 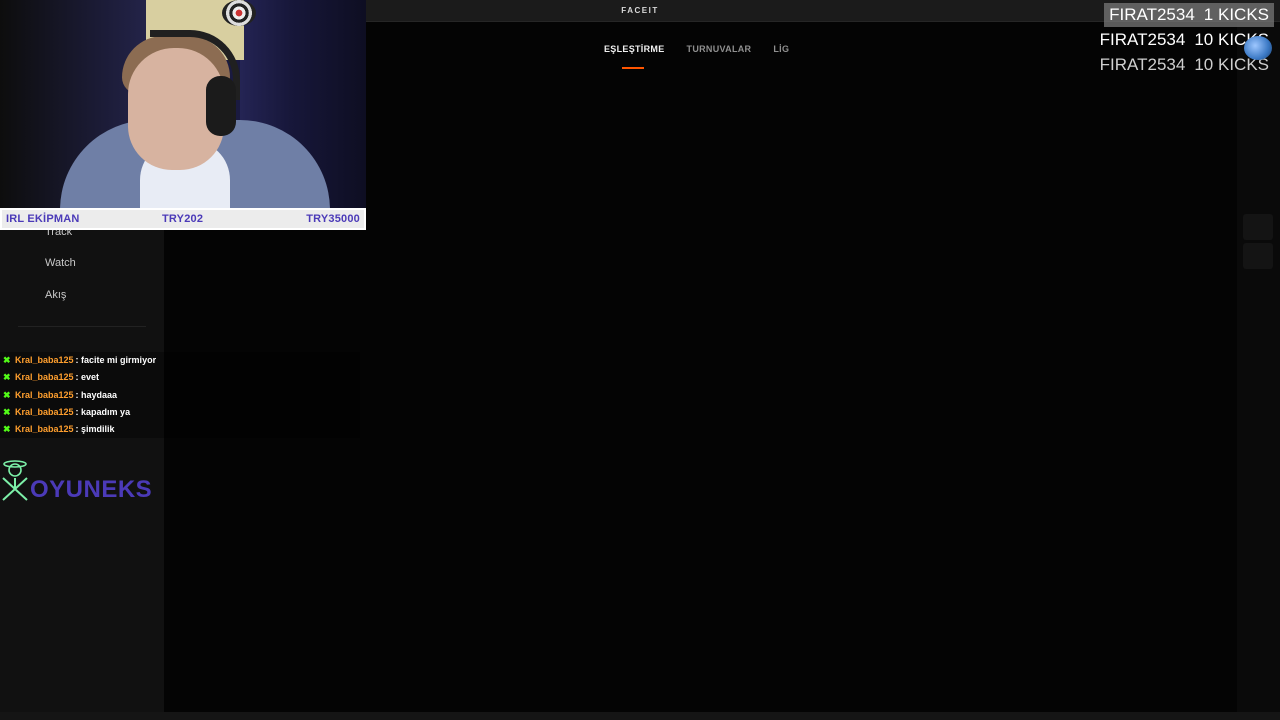 I want to click on chat-message: ✖ Kral_baba125 : haydaaa, so click(x=60, y=395).